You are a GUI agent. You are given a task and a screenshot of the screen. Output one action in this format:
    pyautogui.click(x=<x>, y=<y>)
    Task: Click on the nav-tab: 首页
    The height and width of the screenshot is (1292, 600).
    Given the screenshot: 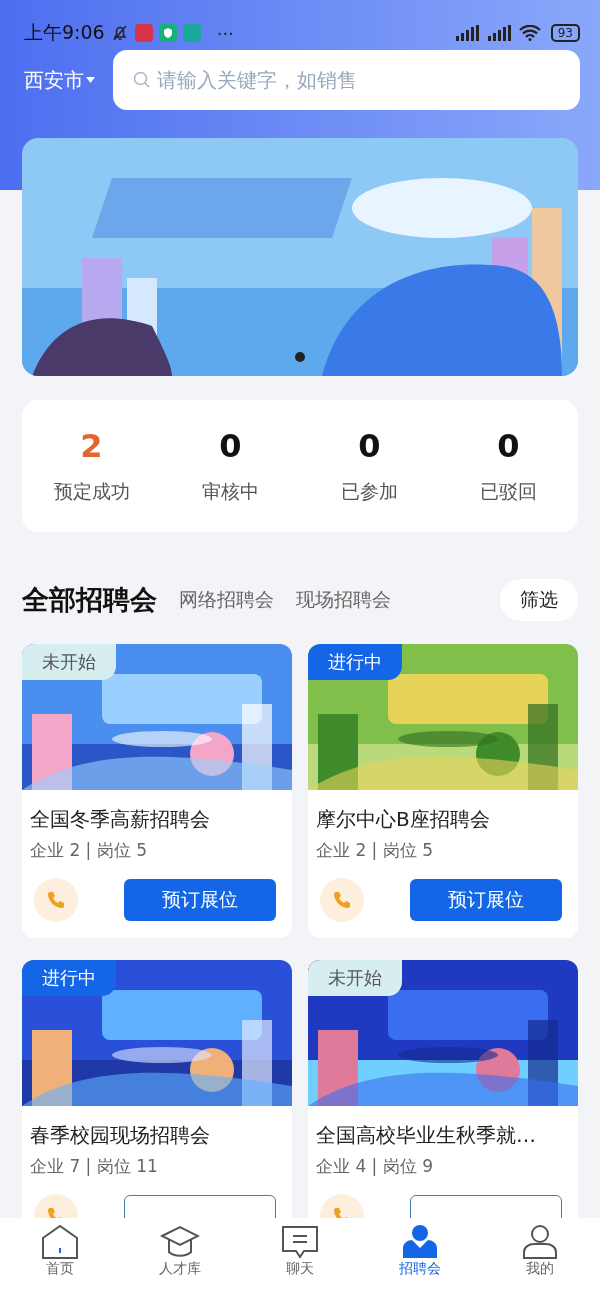 What is the action you would take?
    pyautogui.click(x=60, y=1255)
    